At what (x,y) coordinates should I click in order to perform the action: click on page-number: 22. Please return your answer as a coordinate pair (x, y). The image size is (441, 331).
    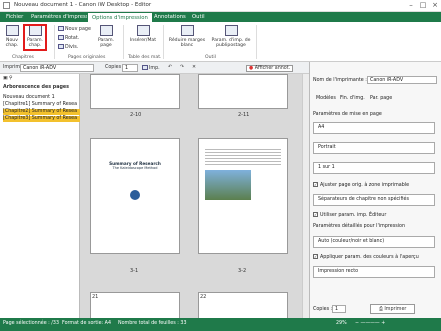
    Looking at the image, I should click on (203, 297).